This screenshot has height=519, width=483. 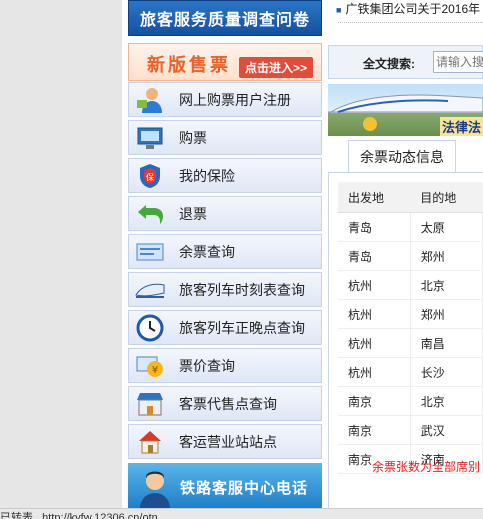 I want to click on menu-item-label: 购票, so click(x=193, y=137).